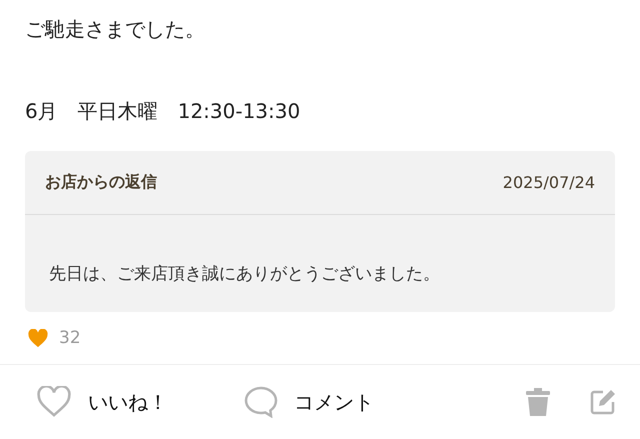  What do you see at coordinates (261, 402) in the screenshot?
I see `speech-bubble-icon` at bounding box center [261, 402].